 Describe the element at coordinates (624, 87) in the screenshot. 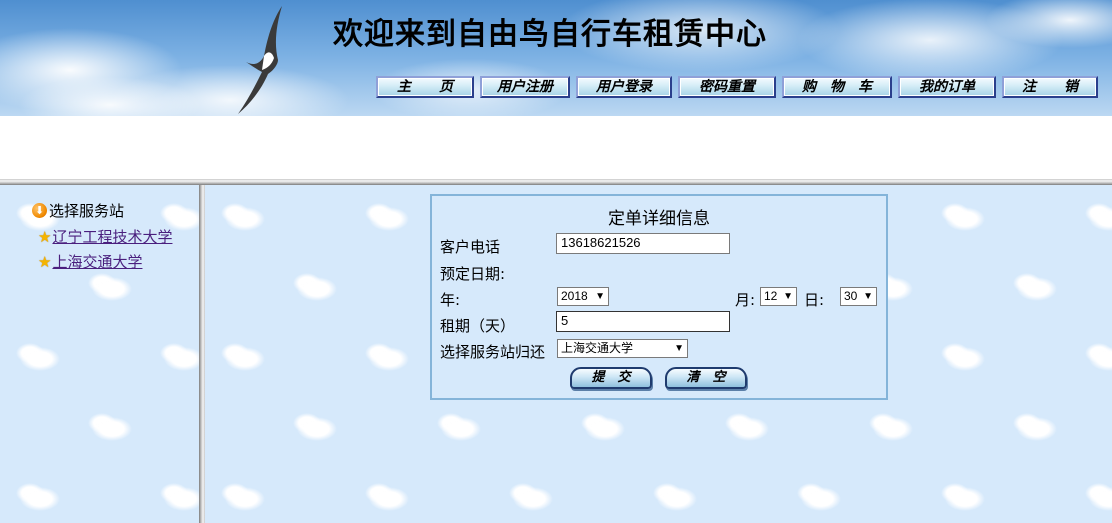

I see `nav-login-button: 用户登录` at that location.